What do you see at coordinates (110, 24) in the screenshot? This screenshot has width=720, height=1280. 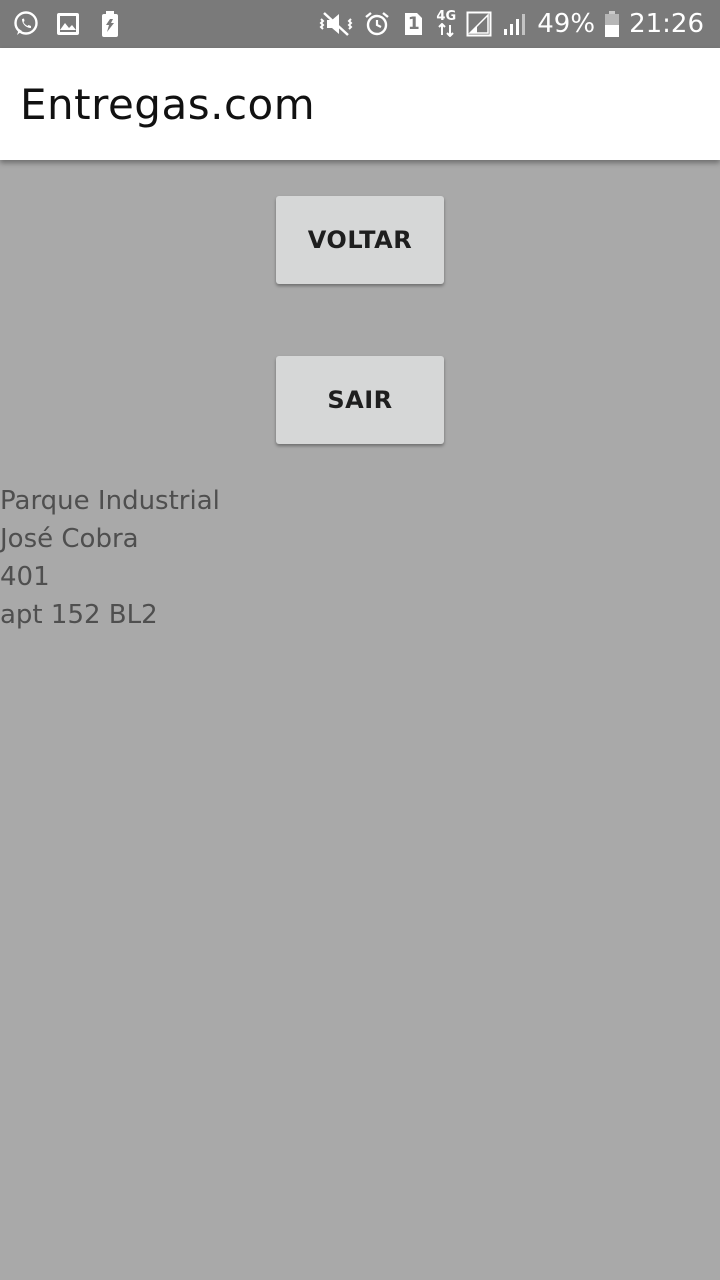 I see `battery-saver-icon` at bounding box center [110, 24].